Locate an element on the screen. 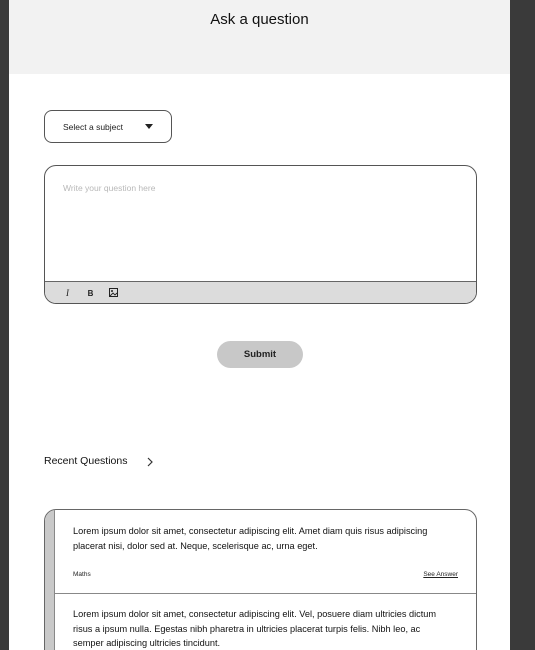  image-icon is located at coordinates (113, 293).